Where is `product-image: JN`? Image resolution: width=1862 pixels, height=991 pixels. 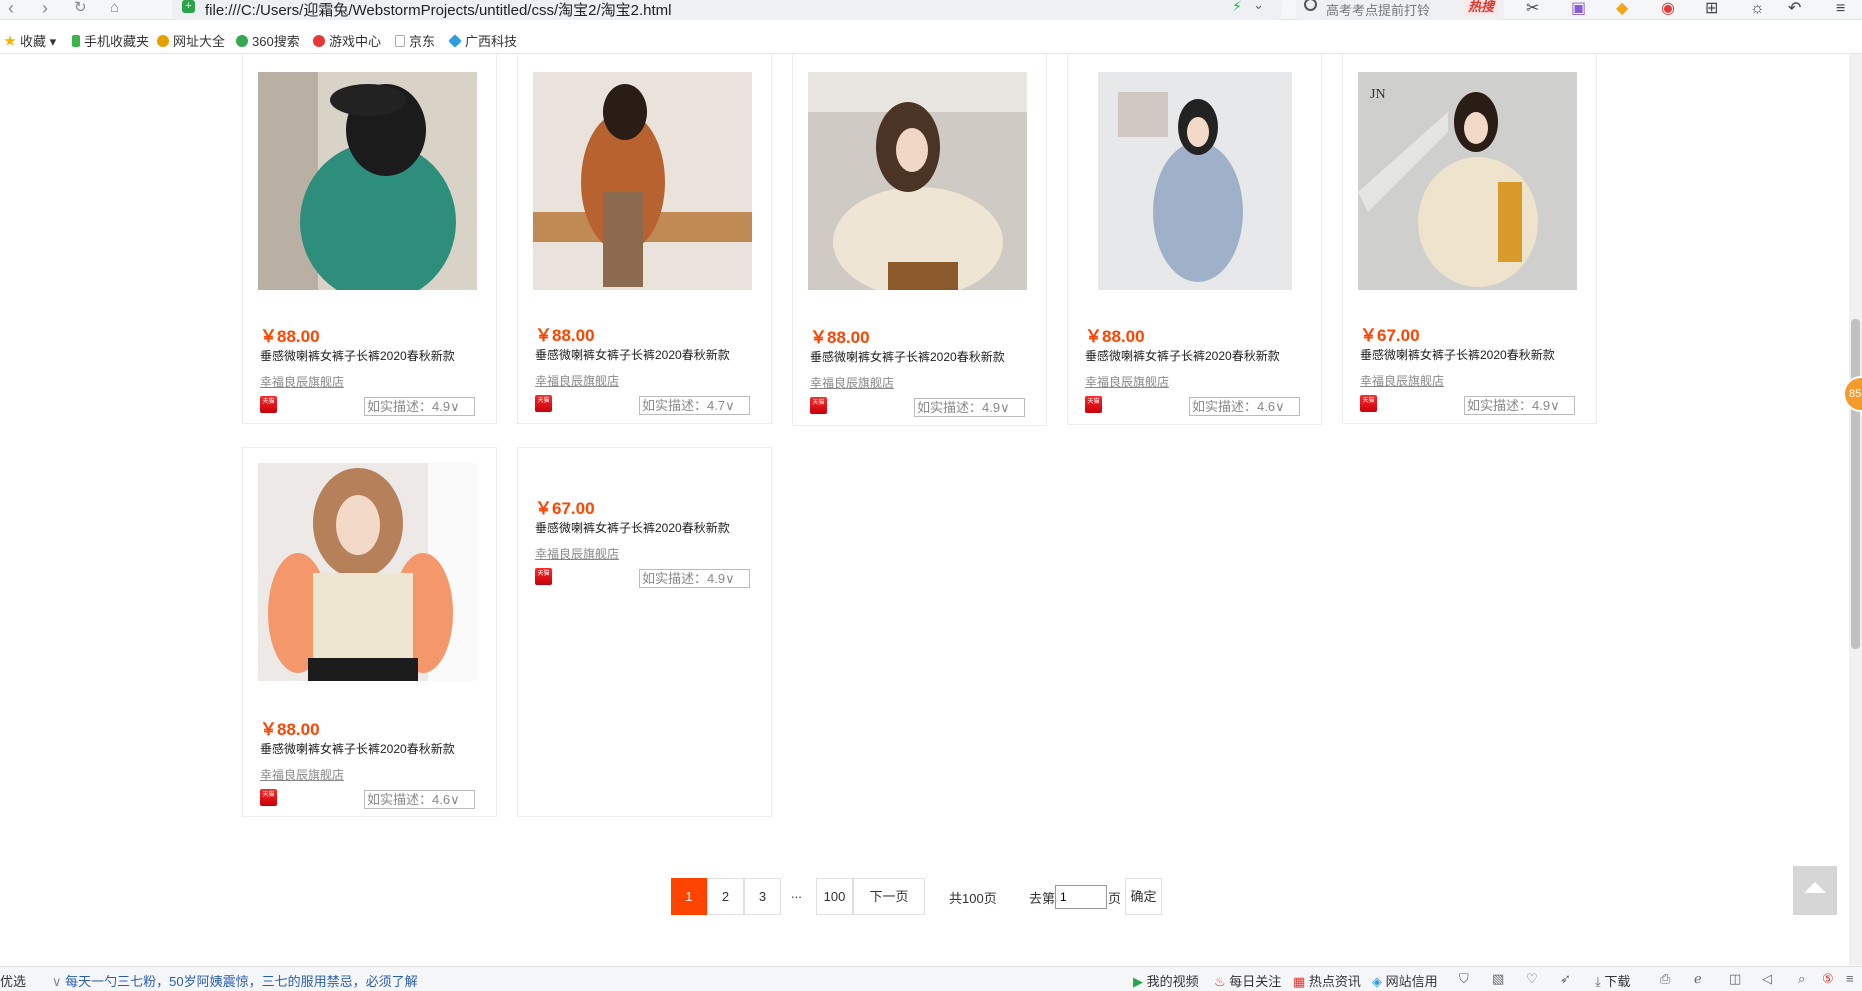 product-image: JN is located at coordinates (1467, 181).